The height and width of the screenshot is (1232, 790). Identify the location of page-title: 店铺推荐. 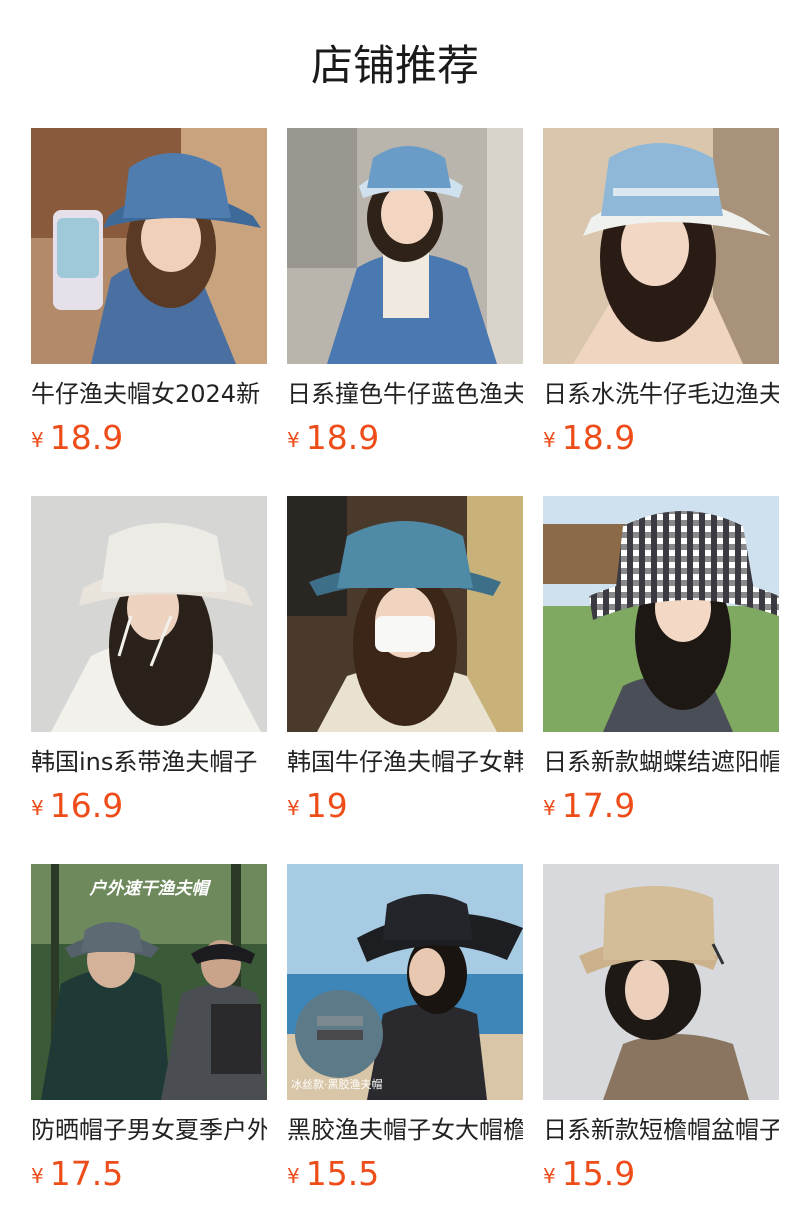
(394, 65).